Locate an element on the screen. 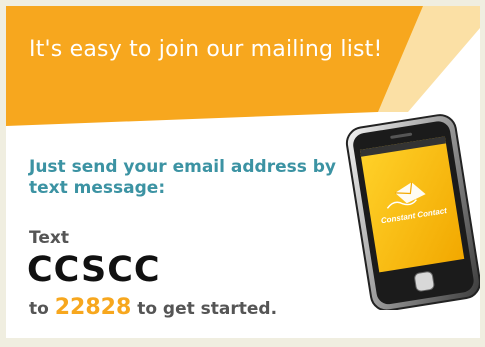 This screenshot has height=347, width=485. short-code-line: to 22828 to get started. is located at coordinates (153, 308).